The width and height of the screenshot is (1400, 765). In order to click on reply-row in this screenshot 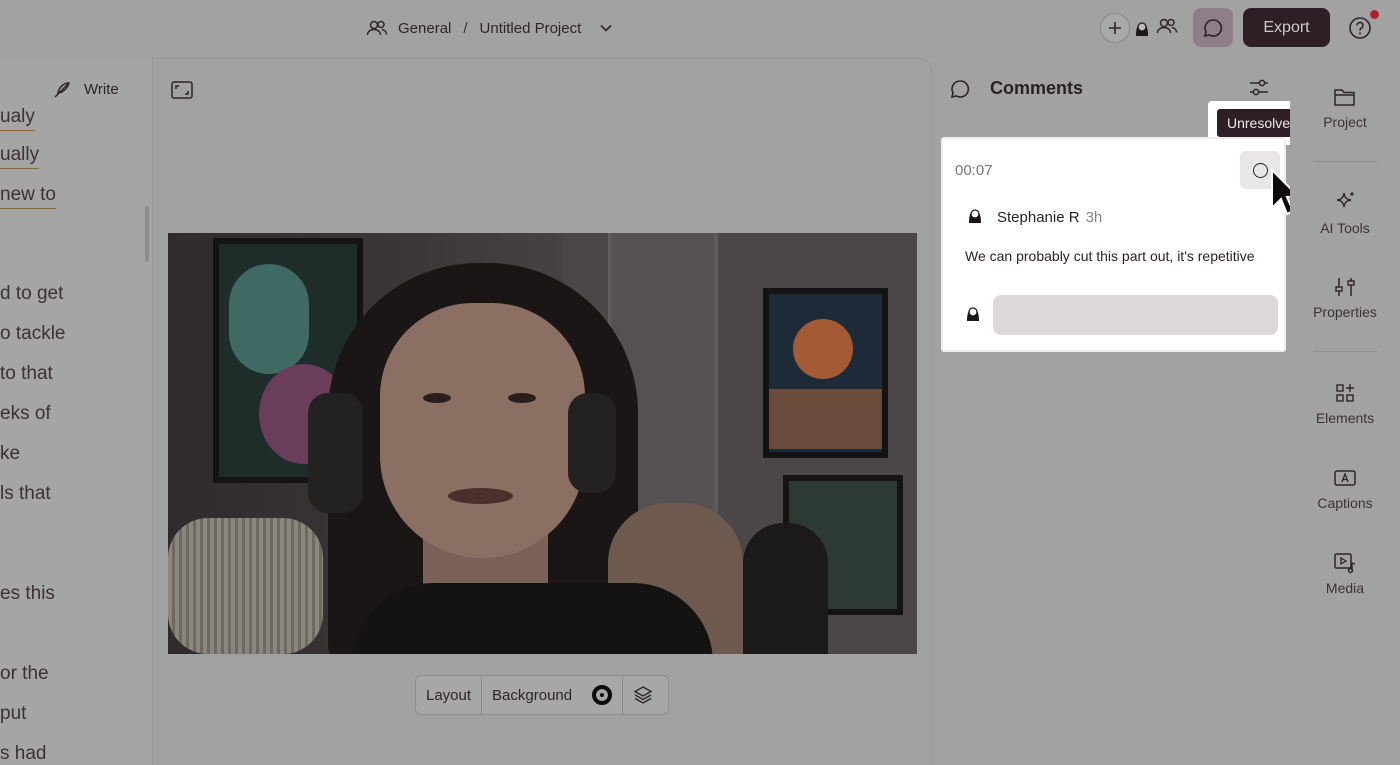, I will do `click(1121, 315)`.